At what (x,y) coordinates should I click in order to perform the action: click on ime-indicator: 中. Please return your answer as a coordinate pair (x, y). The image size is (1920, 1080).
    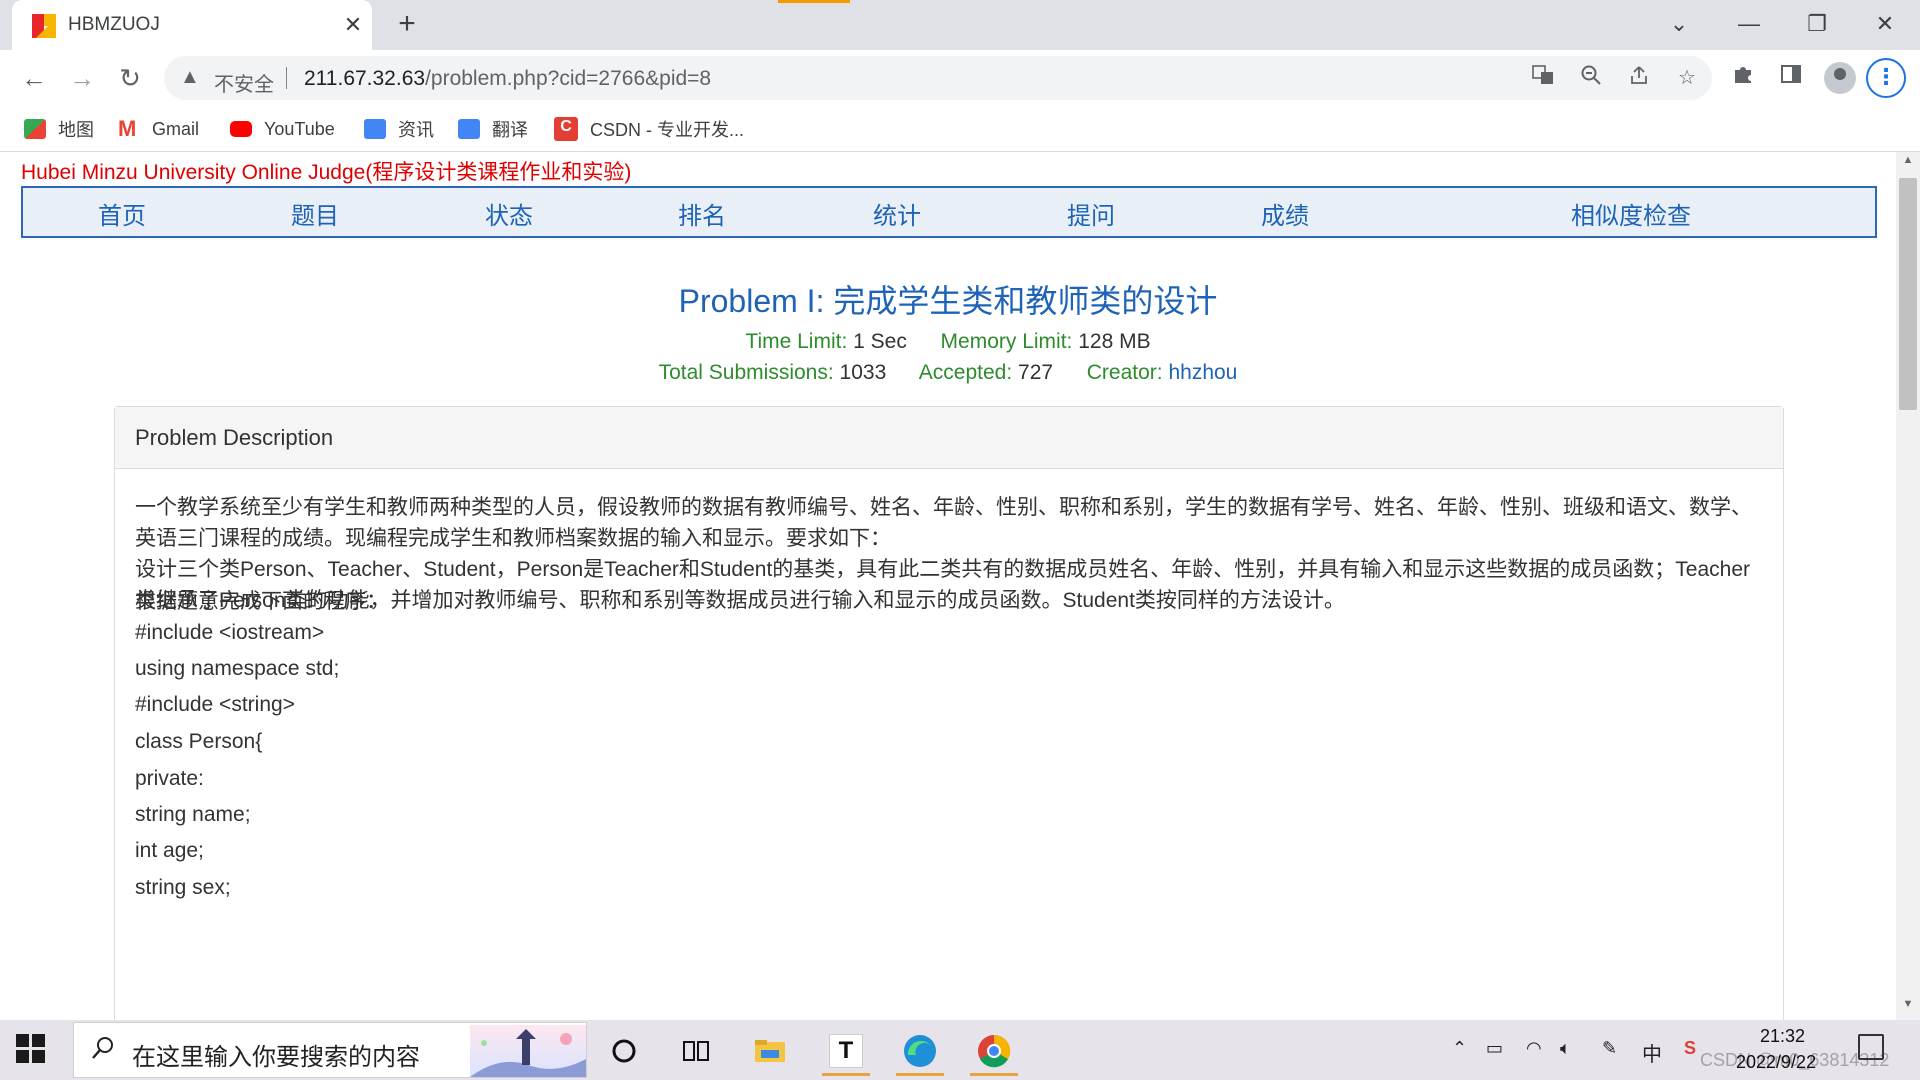
    Looking at the image, I should click on (1652, 1052).